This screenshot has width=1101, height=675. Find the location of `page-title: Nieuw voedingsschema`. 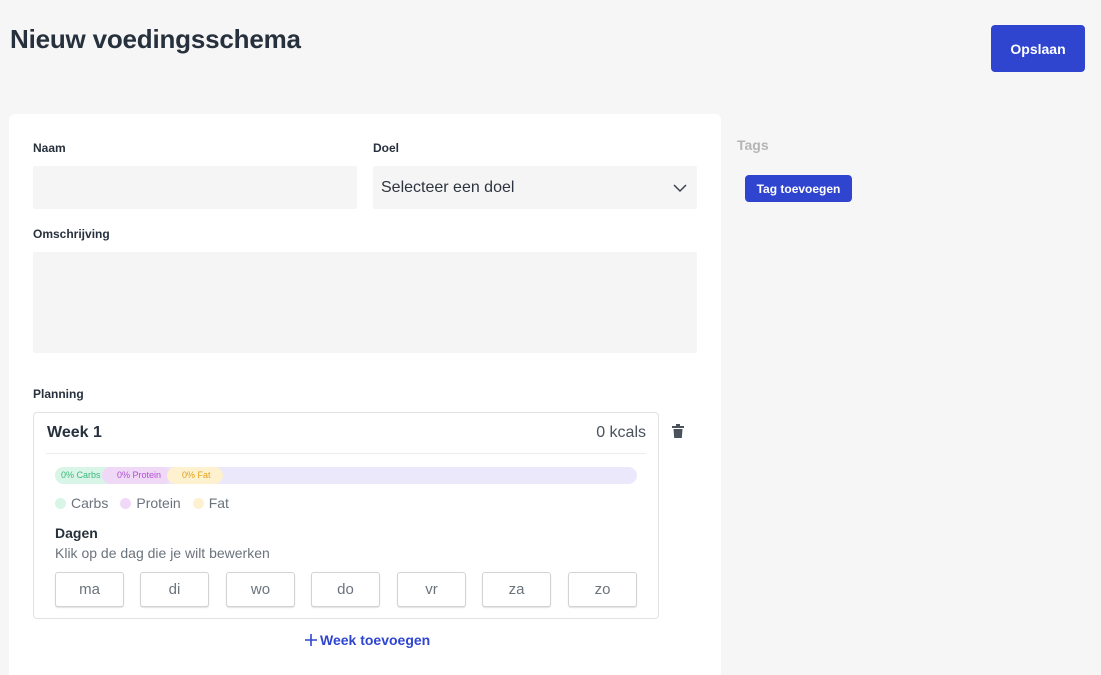

page-title: Nieuw voedingsschema is located at coordinates (155, 39).